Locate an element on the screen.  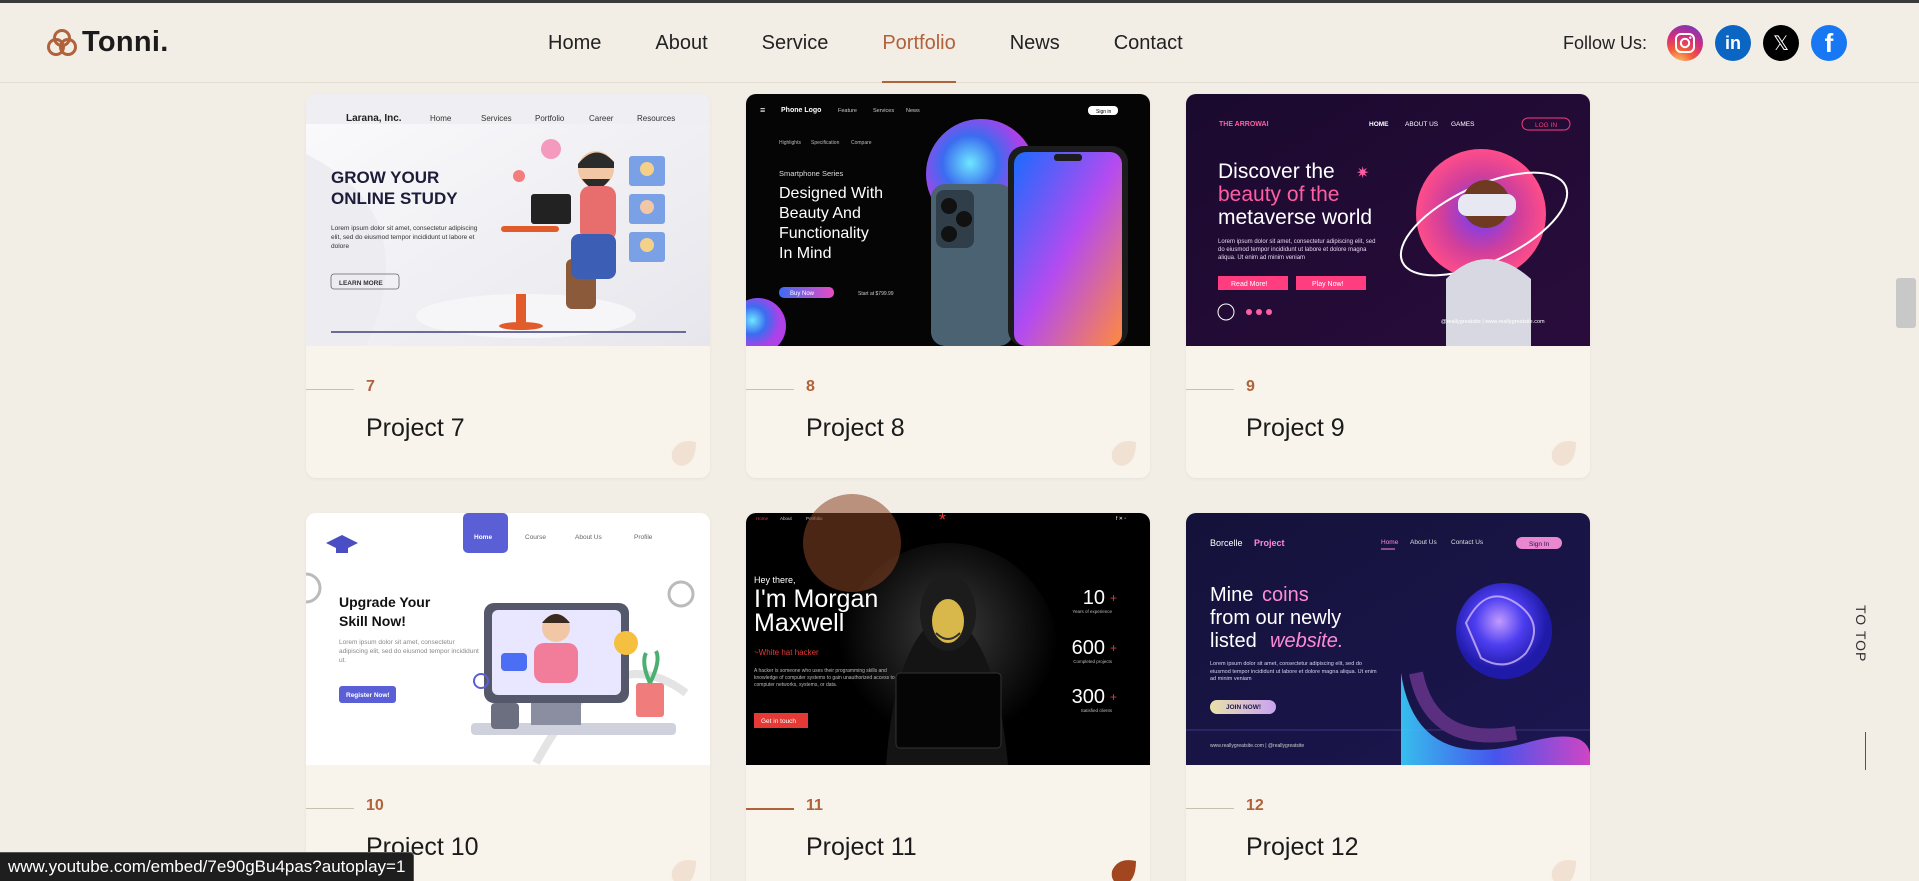
t12-headline-1b: coins is located at coordinates (1285, 595).